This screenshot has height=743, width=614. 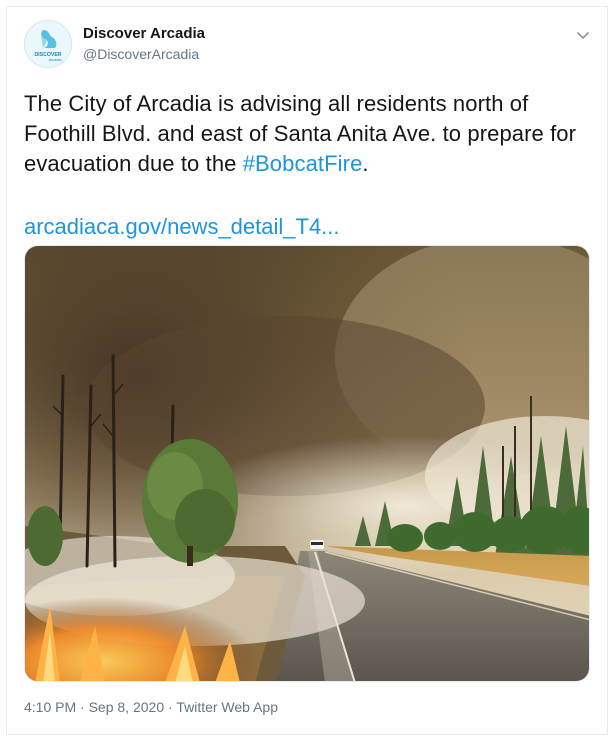 I want to click on tweet-source: Twitter Web App, so click(x=227, y=707).